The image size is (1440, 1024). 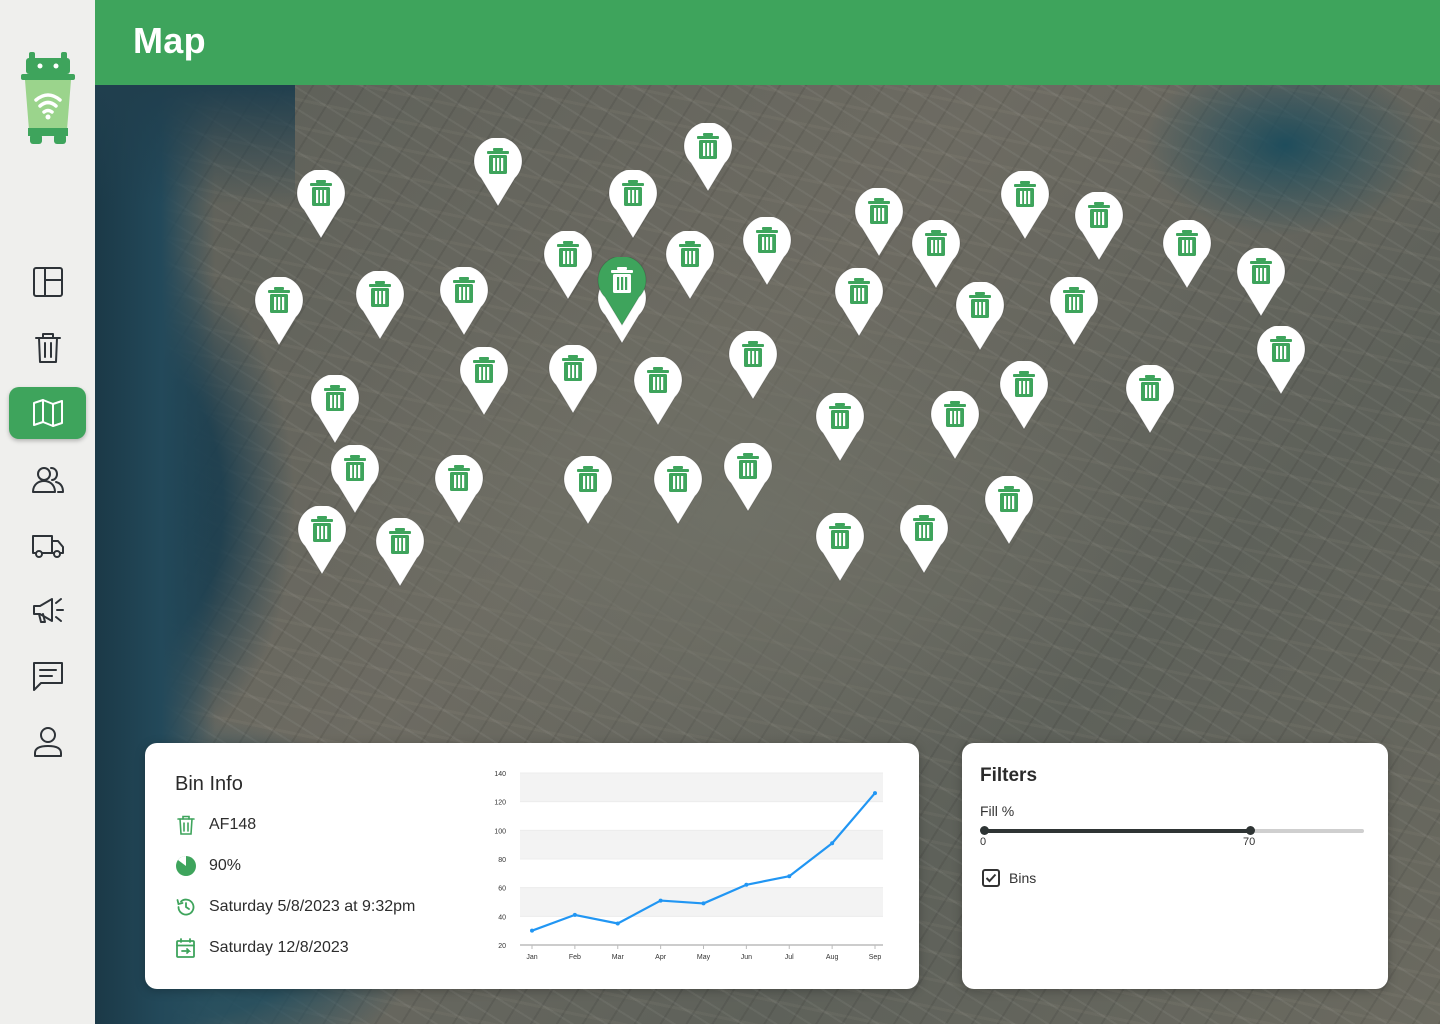 I want to click on y-tick-label: 20, so click(x=502, y=946).